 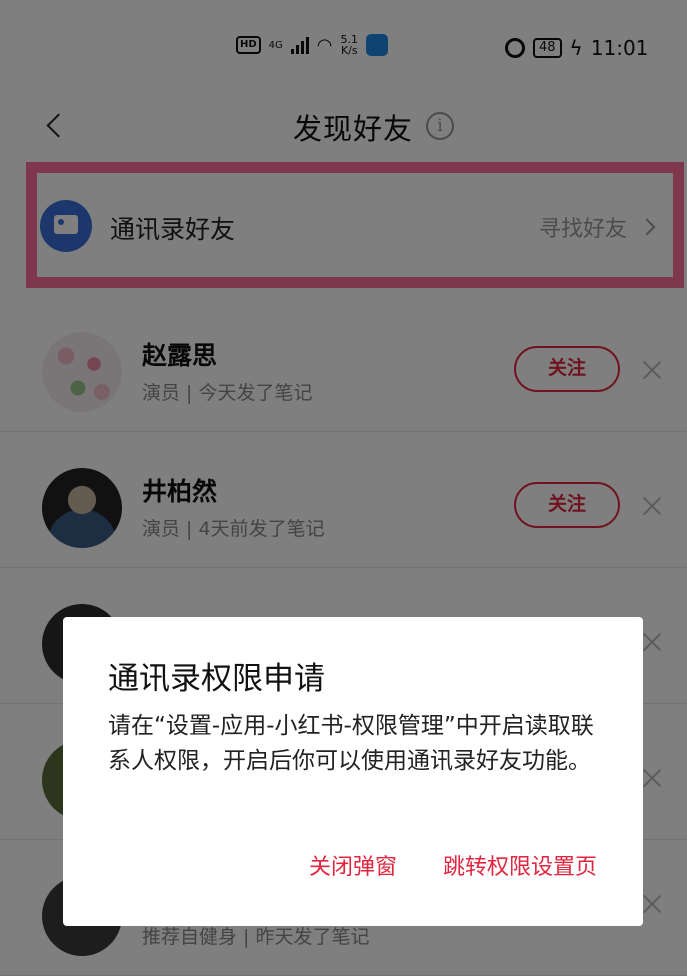 I want to click on dialog-title: 通讯录权限申请, so click(x=216, y=679).